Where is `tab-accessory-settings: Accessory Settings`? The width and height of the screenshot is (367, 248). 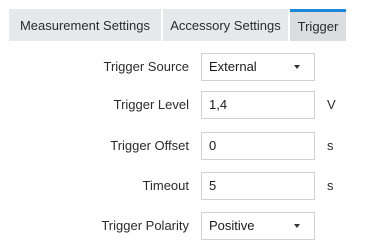 tab-accessory-settings: Accessory Settings is located at coordinates (225, 25).